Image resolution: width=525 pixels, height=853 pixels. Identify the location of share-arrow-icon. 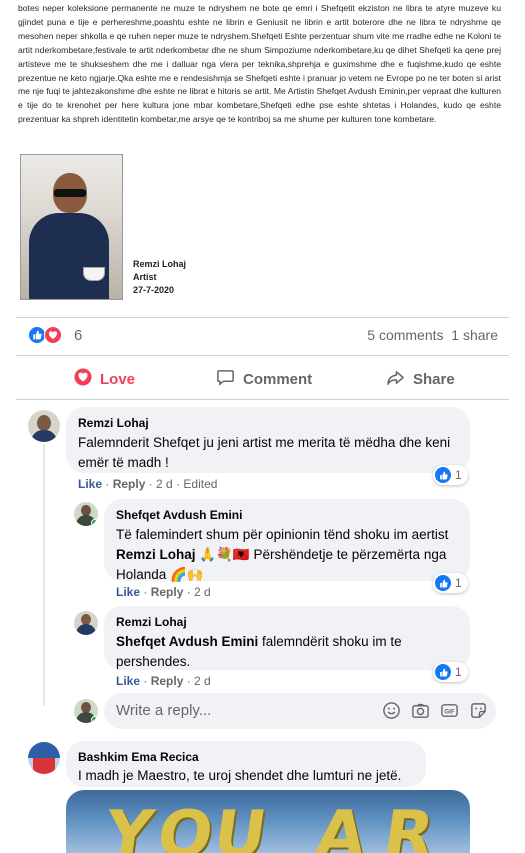
(395, 379).